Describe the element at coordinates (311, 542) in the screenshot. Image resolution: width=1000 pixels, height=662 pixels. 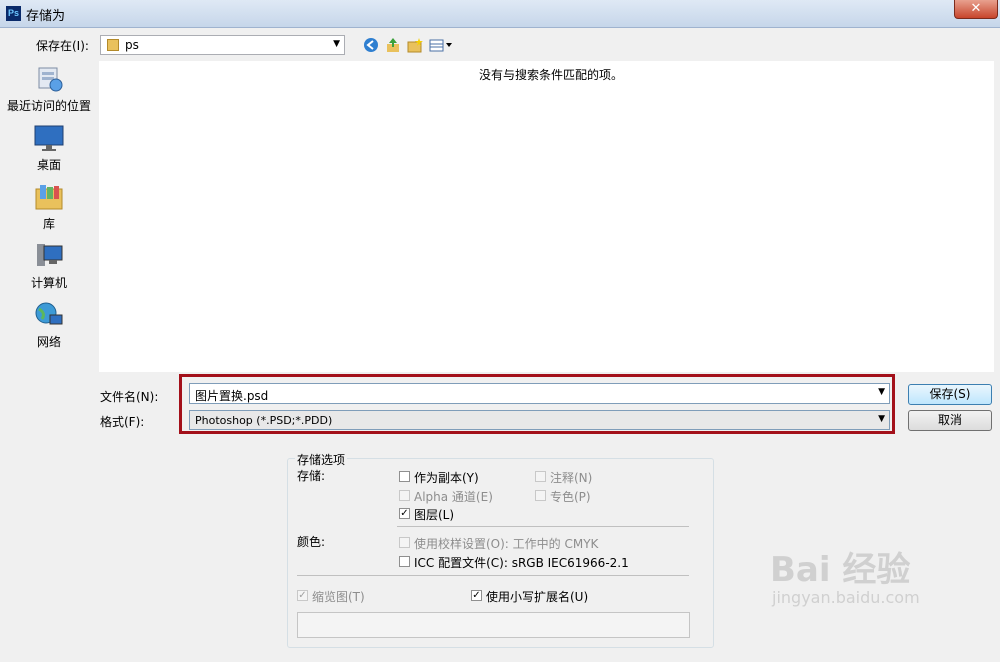
I see `color-section-label: 颜色:` at that location.